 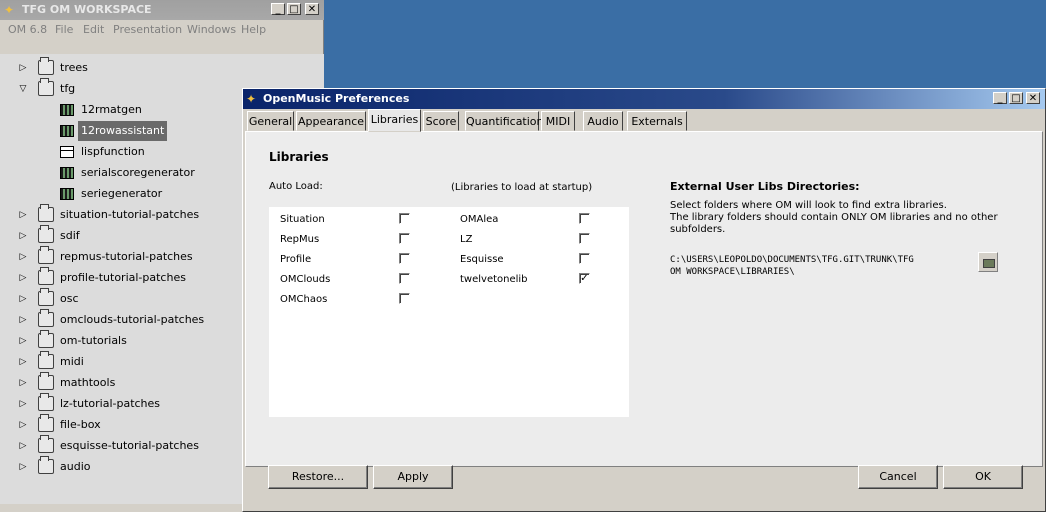 What do you see at coordinates (129, 445) in the screenshot?
I see `tree-item-label: esquisse-tutorial-patches` at bounding box center [129, 445].